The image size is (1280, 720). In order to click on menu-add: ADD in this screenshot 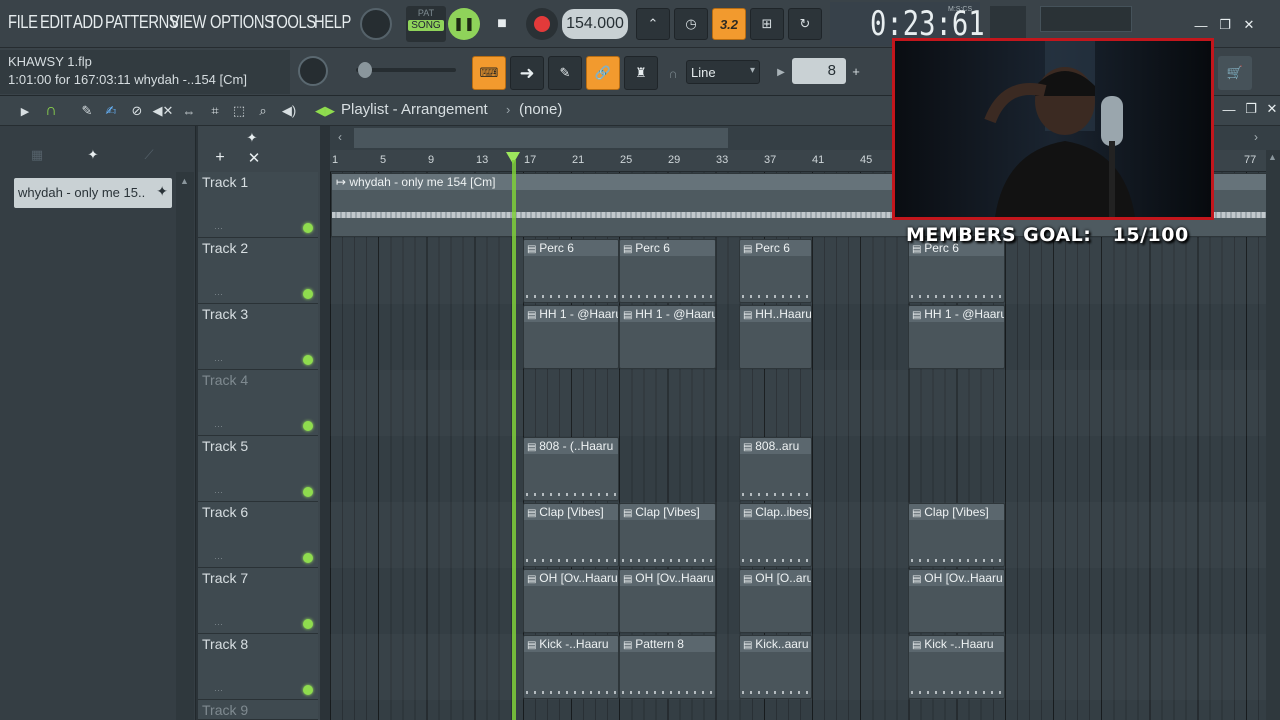, I will do `click(88, 22)`.